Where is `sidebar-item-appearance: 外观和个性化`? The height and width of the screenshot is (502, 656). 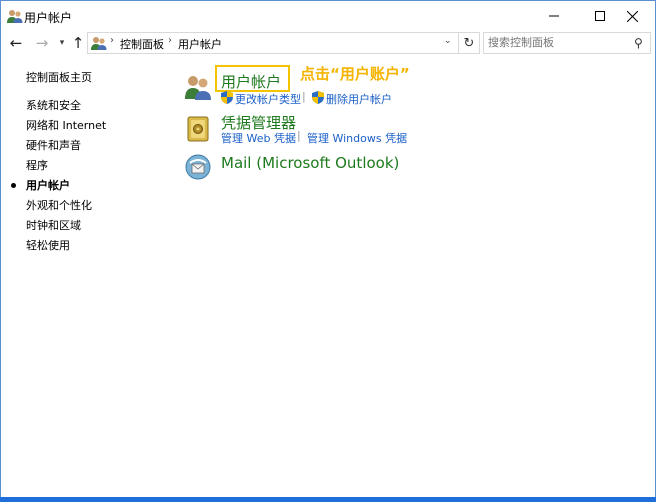 sidebar-item-appearance: 外观和个性化 is located at coordinates (59, 205).